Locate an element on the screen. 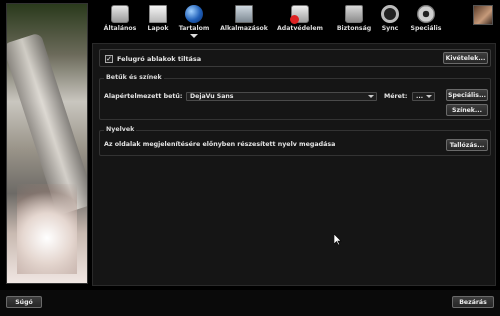 The height and width of the screenshot is (316, 500). tab-content: Tartalom is located at coordinates (194, 20).